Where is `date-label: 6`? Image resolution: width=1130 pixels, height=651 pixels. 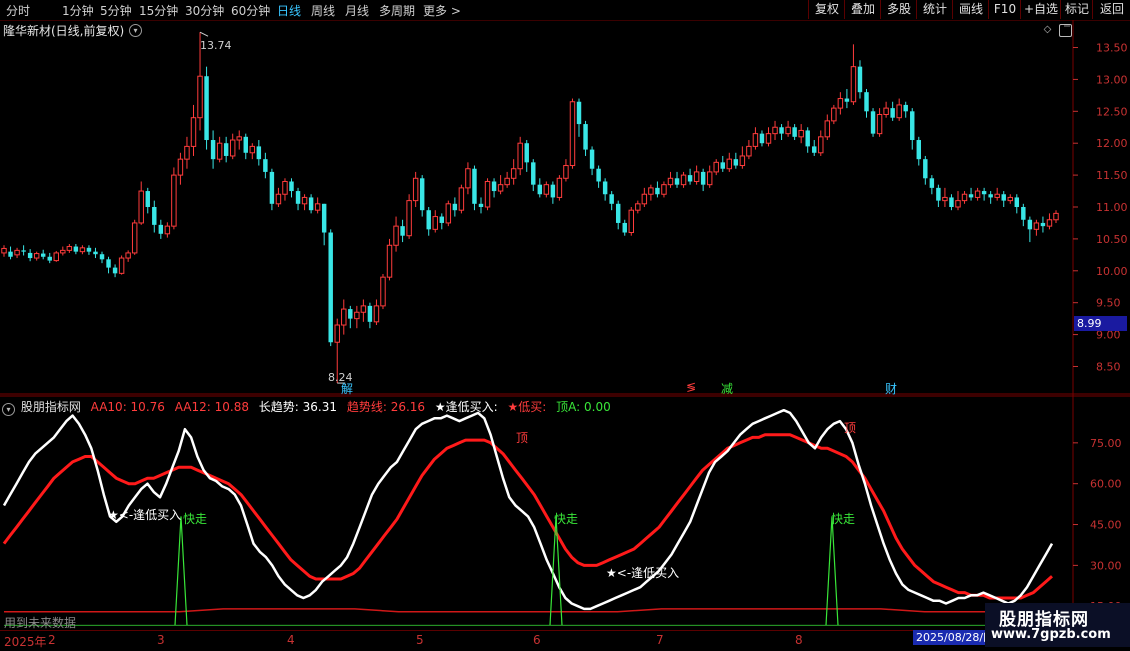 date-label: 6 is located at coordinates (537, 640).